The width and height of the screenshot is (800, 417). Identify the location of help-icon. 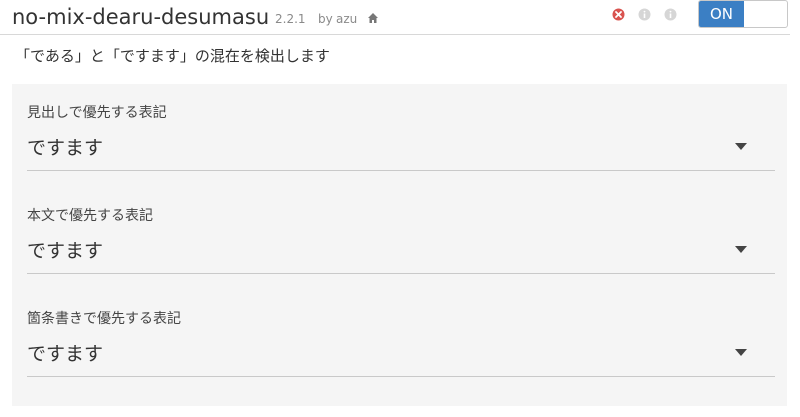
(670, 14).